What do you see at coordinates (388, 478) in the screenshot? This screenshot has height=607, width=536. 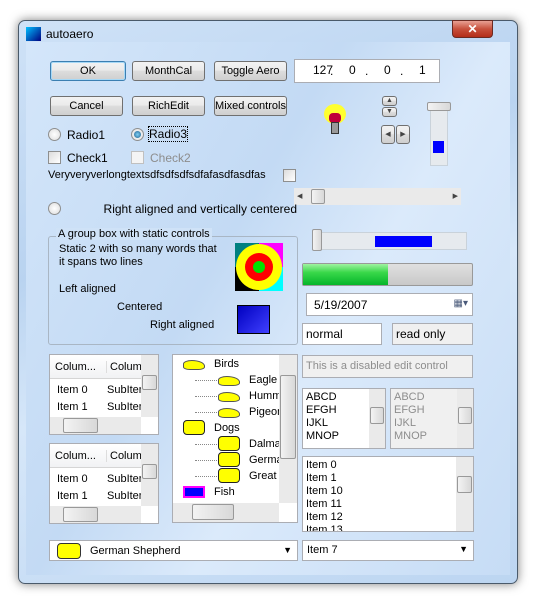 I see `list-item: Item 1` at bounding box center [388, 478].